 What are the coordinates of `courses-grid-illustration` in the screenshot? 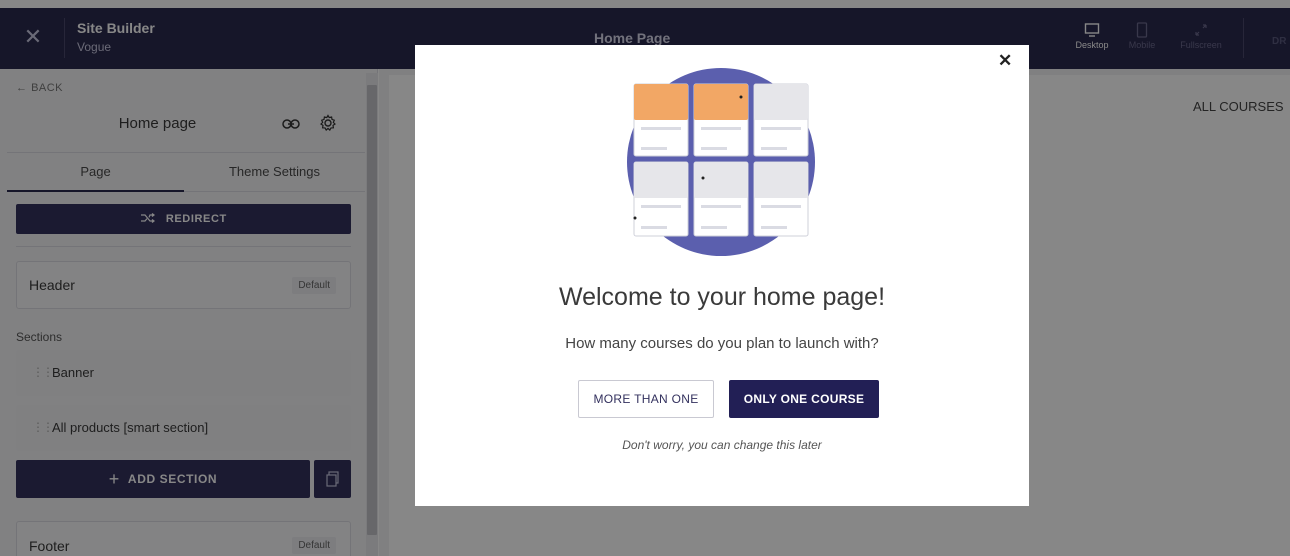 It's located at (721, 165).